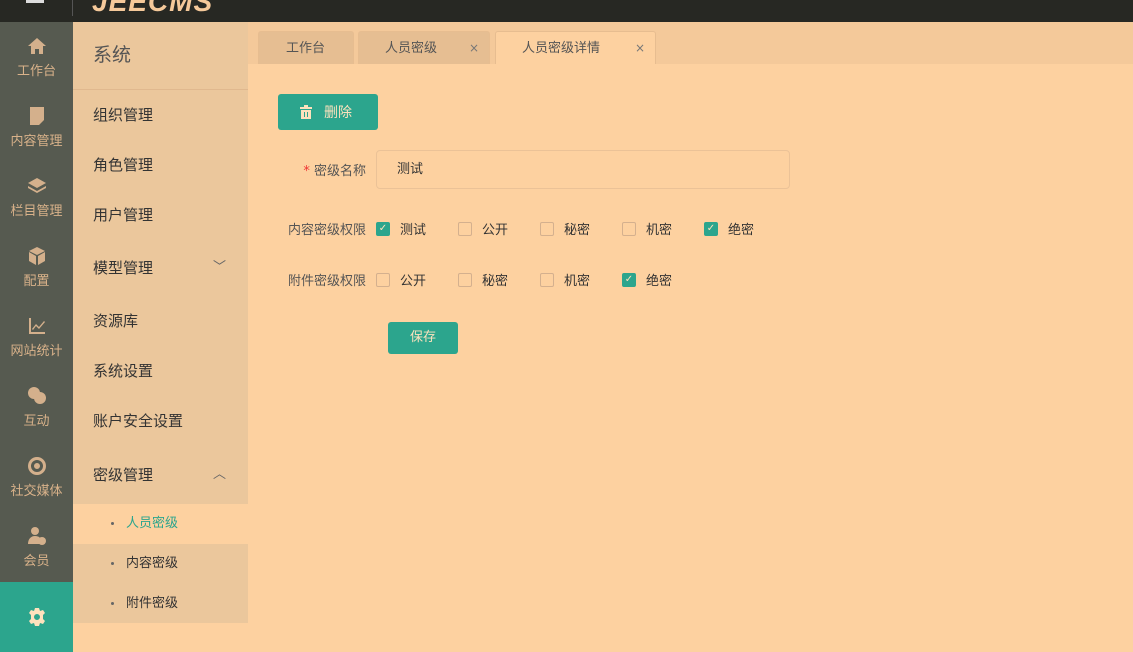  I want to click on nav-label: 配置, so click(36, 281).